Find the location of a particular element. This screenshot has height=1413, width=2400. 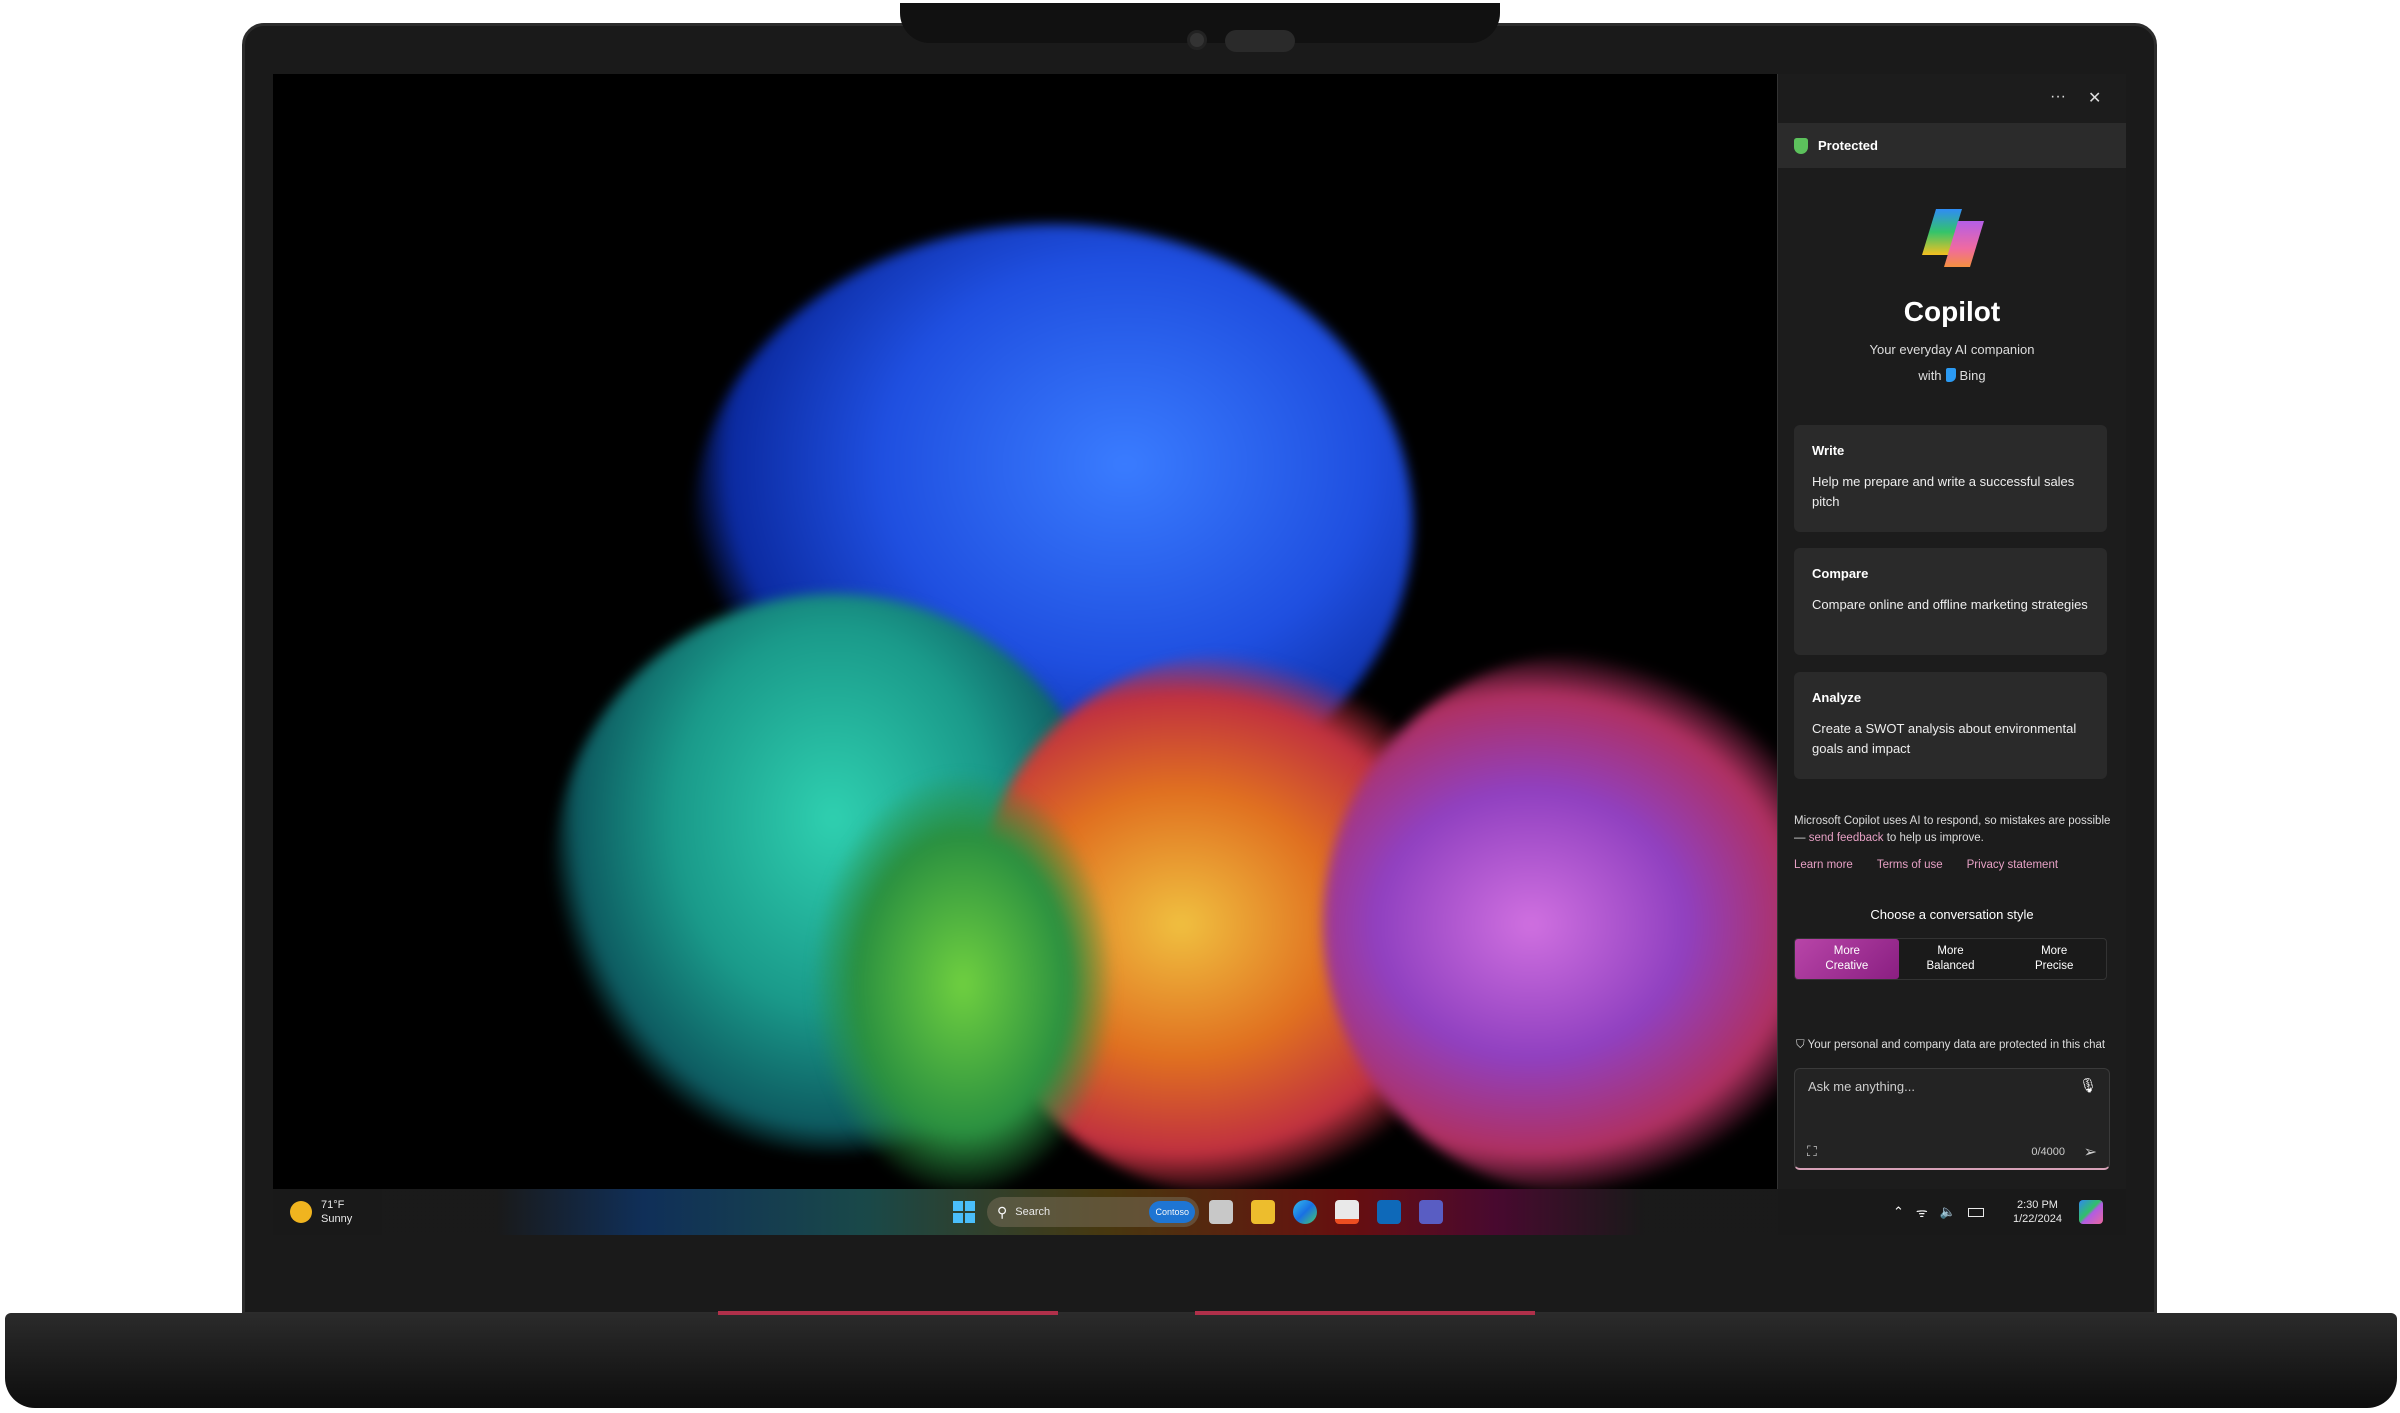

copilot-logo-icon is located at coordinates (1953, 238).